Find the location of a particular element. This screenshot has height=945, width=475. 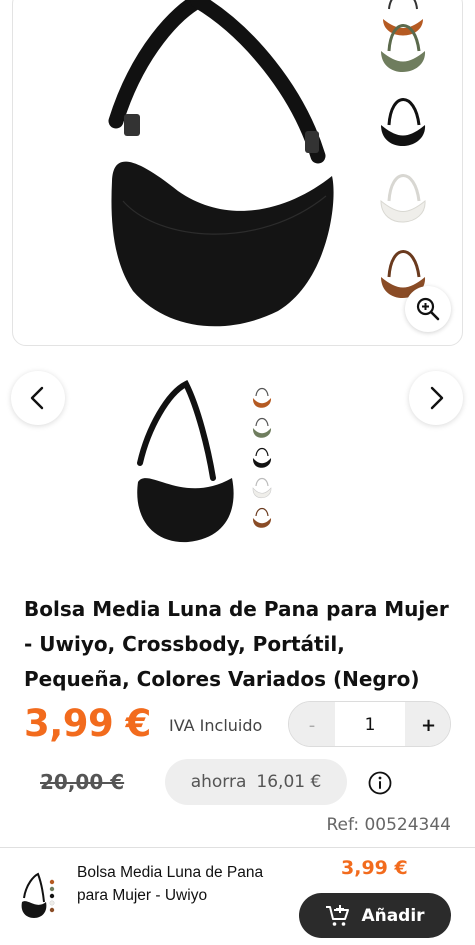

zoom-in-icon is located at coordinates (428, 309).